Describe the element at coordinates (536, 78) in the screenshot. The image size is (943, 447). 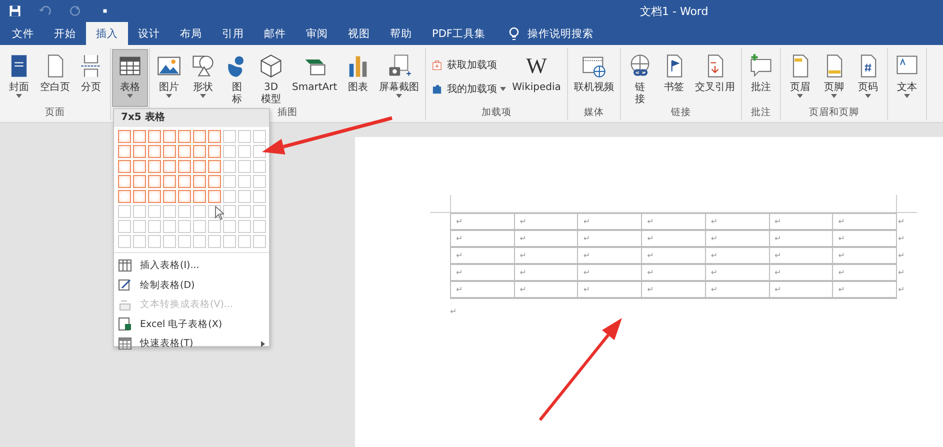
I see `ribbon-button: W Wikipedia` at that location.